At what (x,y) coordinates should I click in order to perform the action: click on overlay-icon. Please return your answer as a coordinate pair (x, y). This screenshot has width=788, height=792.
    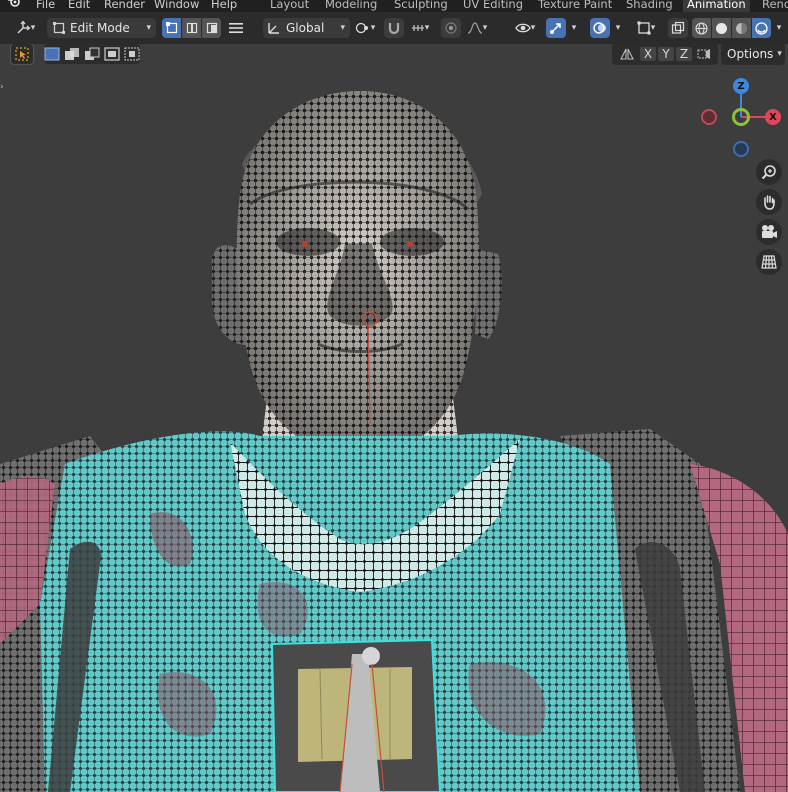
    Looking at the image, I should click on (599, 28).